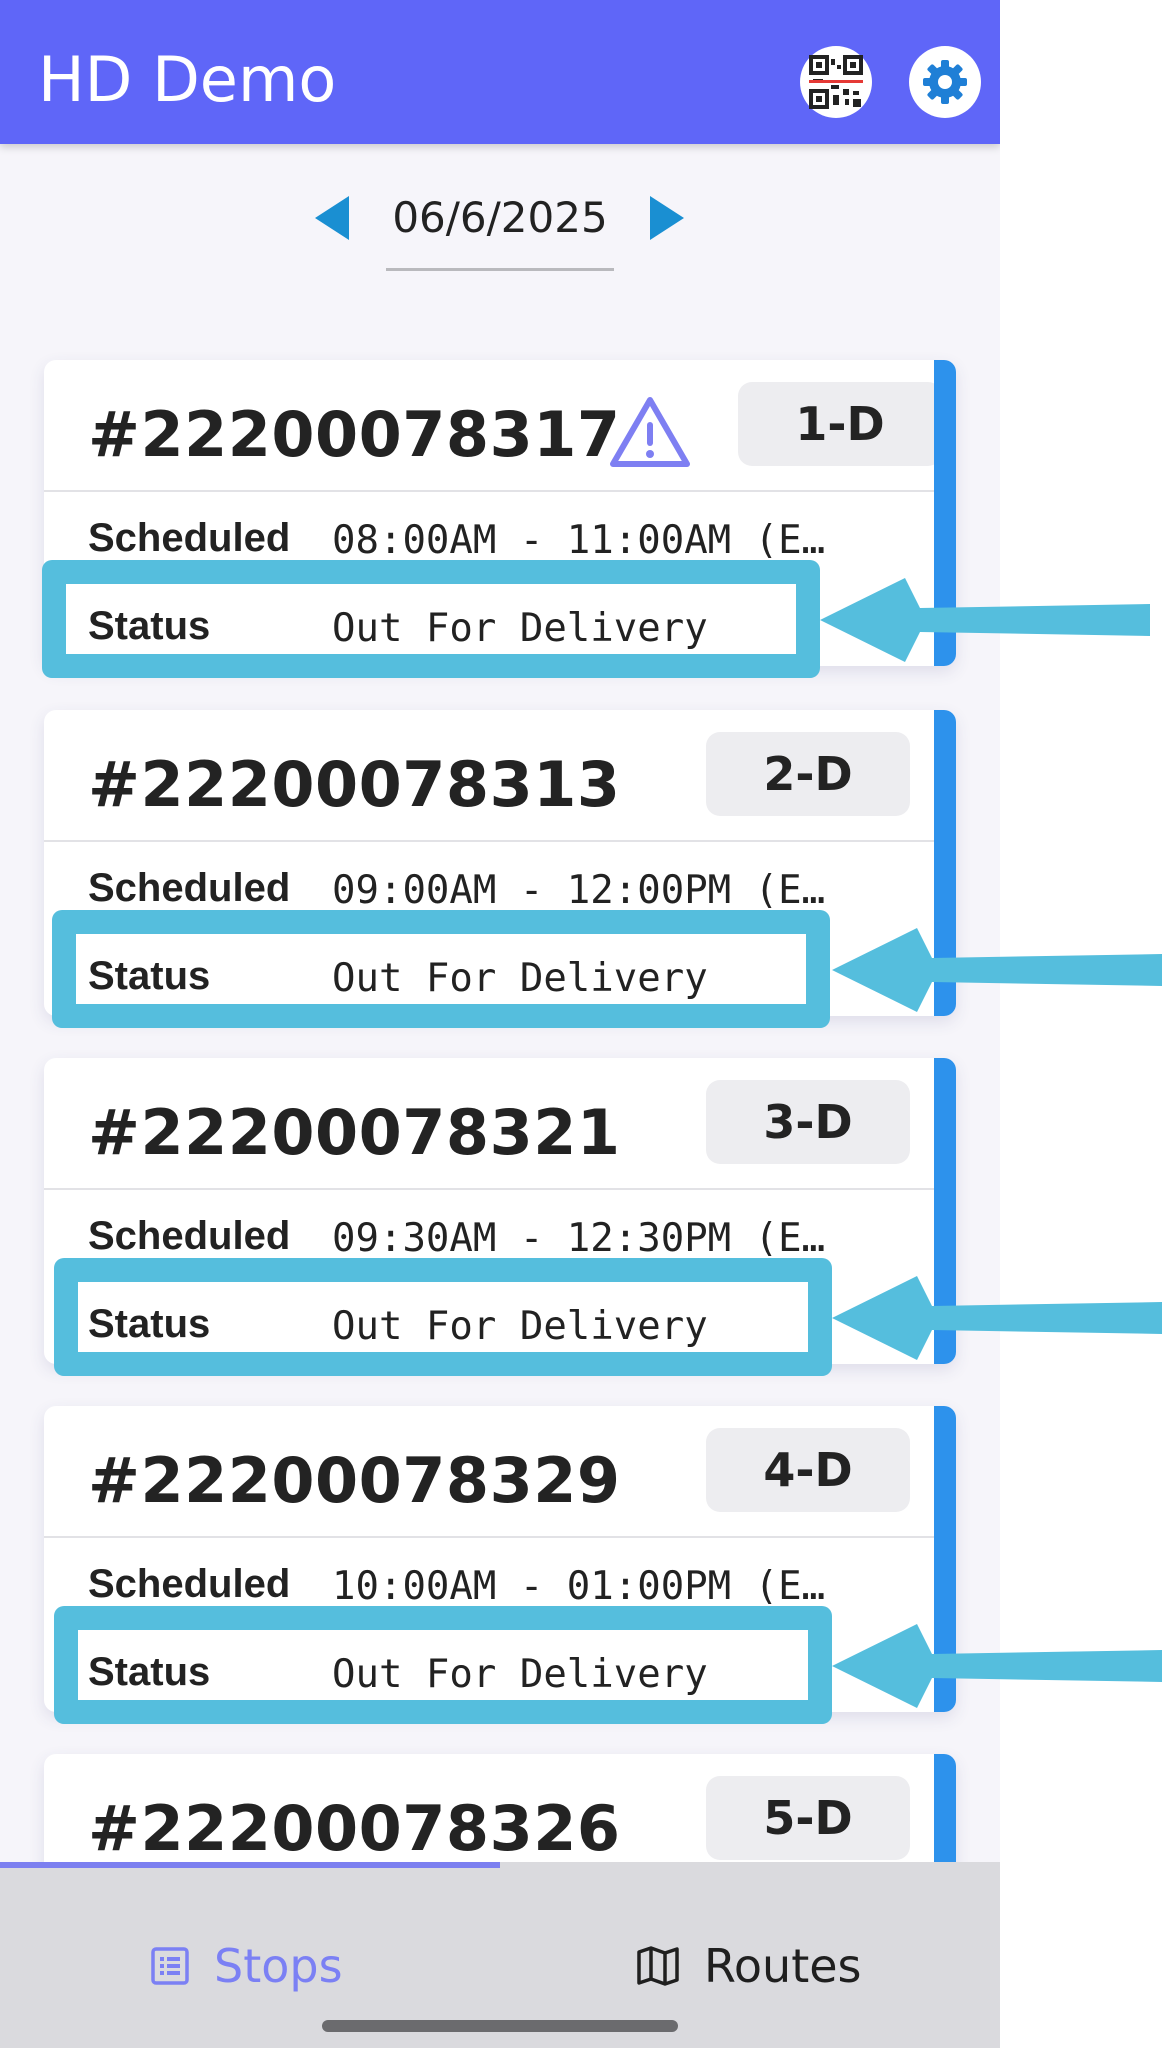 The width and height of the screenshot is (1165, 2048). Describe the element at coordinates (658, 1966) in the screenshot. I see `map-icon` at that location.